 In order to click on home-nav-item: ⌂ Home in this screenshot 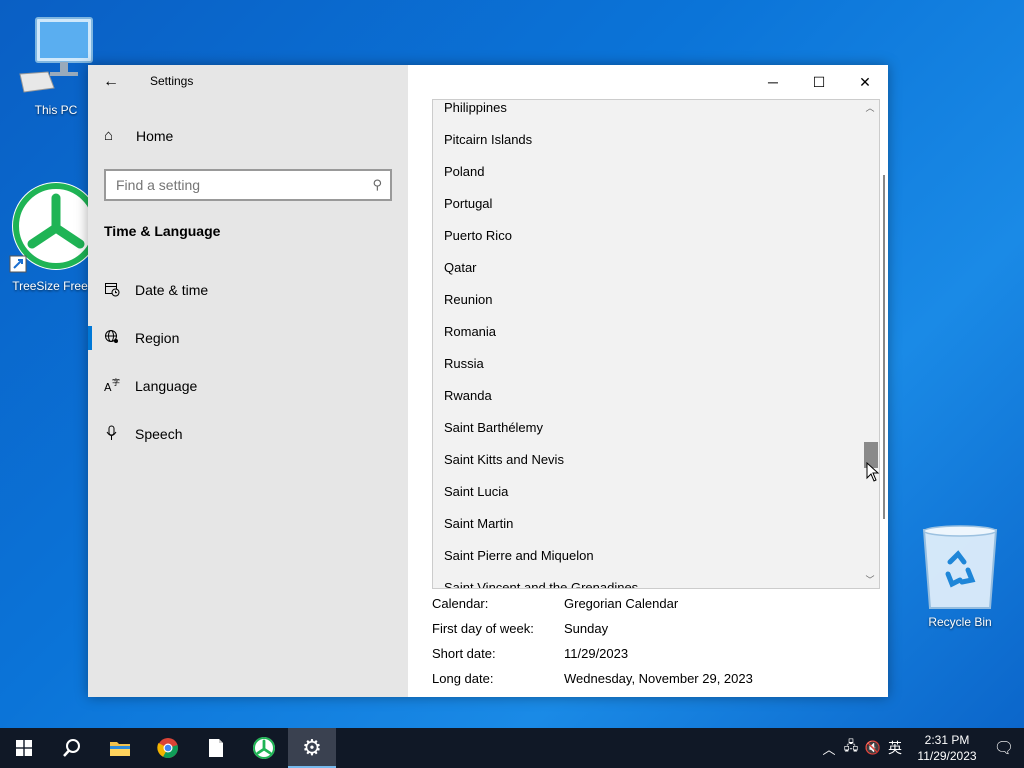, I will do `click(138, 135)`.